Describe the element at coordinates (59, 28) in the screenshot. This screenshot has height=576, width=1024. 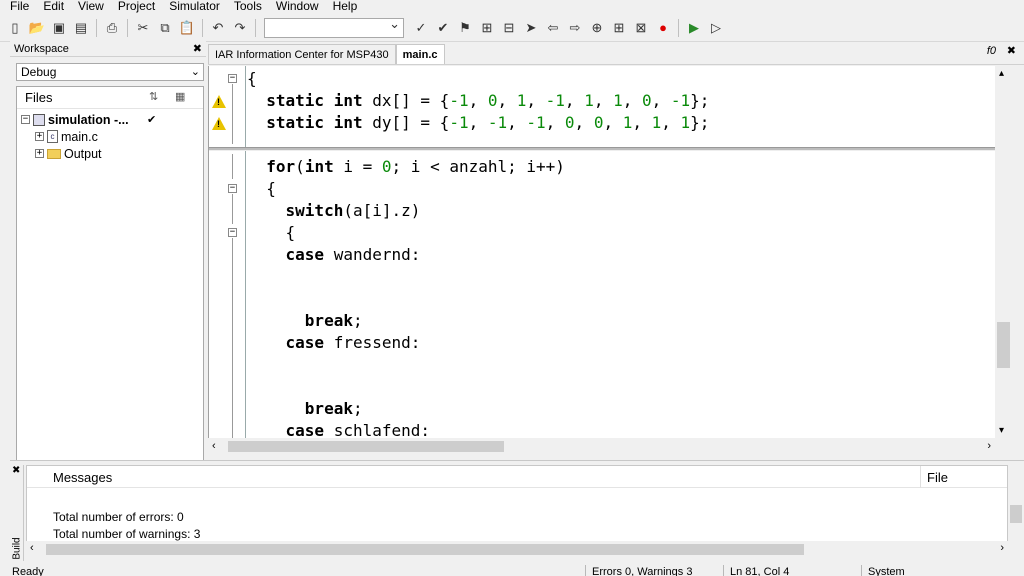
I see `save-icon: ▣` at that location.